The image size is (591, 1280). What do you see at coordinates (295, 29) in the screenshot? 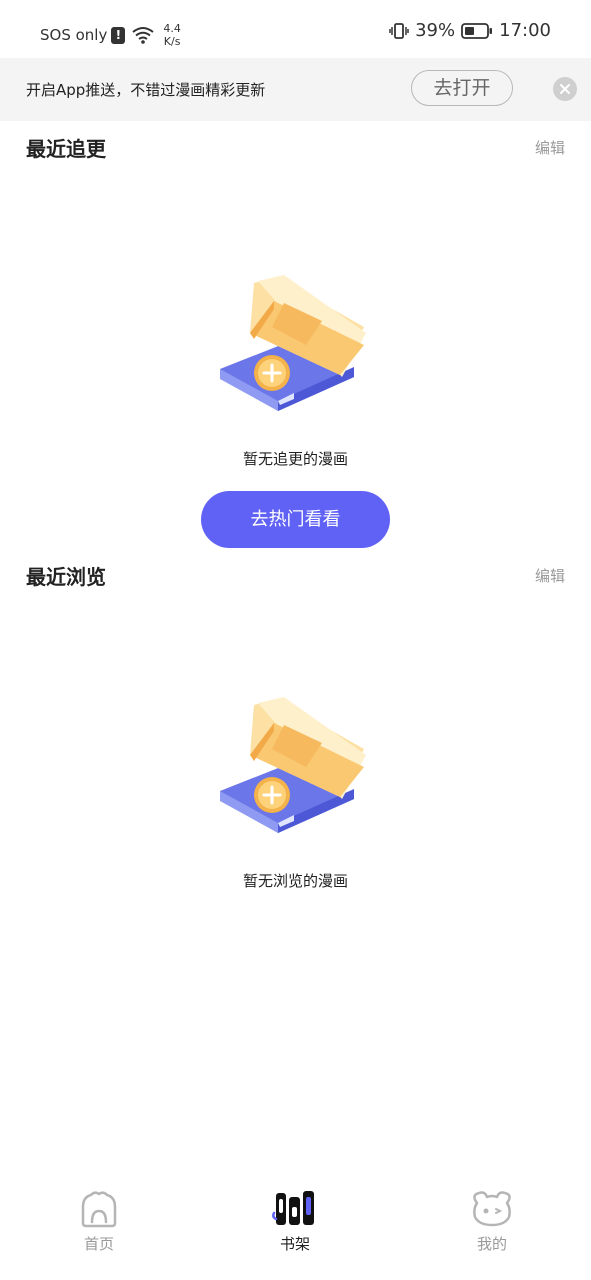
I see `status-bar: SOS only ! 4.4 K/s 39% 17:00` at bounding box center [295, 29].